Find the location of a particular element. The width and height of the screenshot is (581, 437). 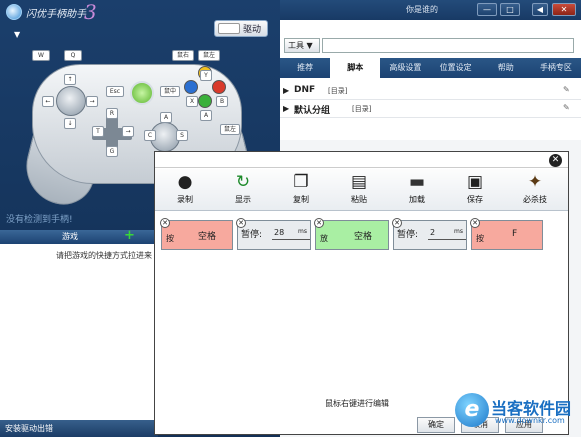

key-lstick-up: ↑ is located at coordinates (70, 79).